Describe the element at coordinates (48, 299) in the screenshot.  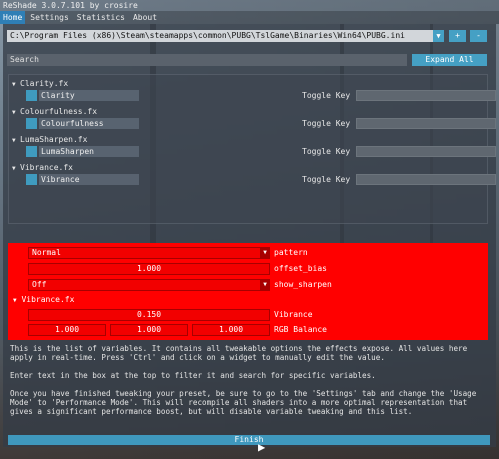
I see `vibrance-section-label: Vibrance.fx` at that location.